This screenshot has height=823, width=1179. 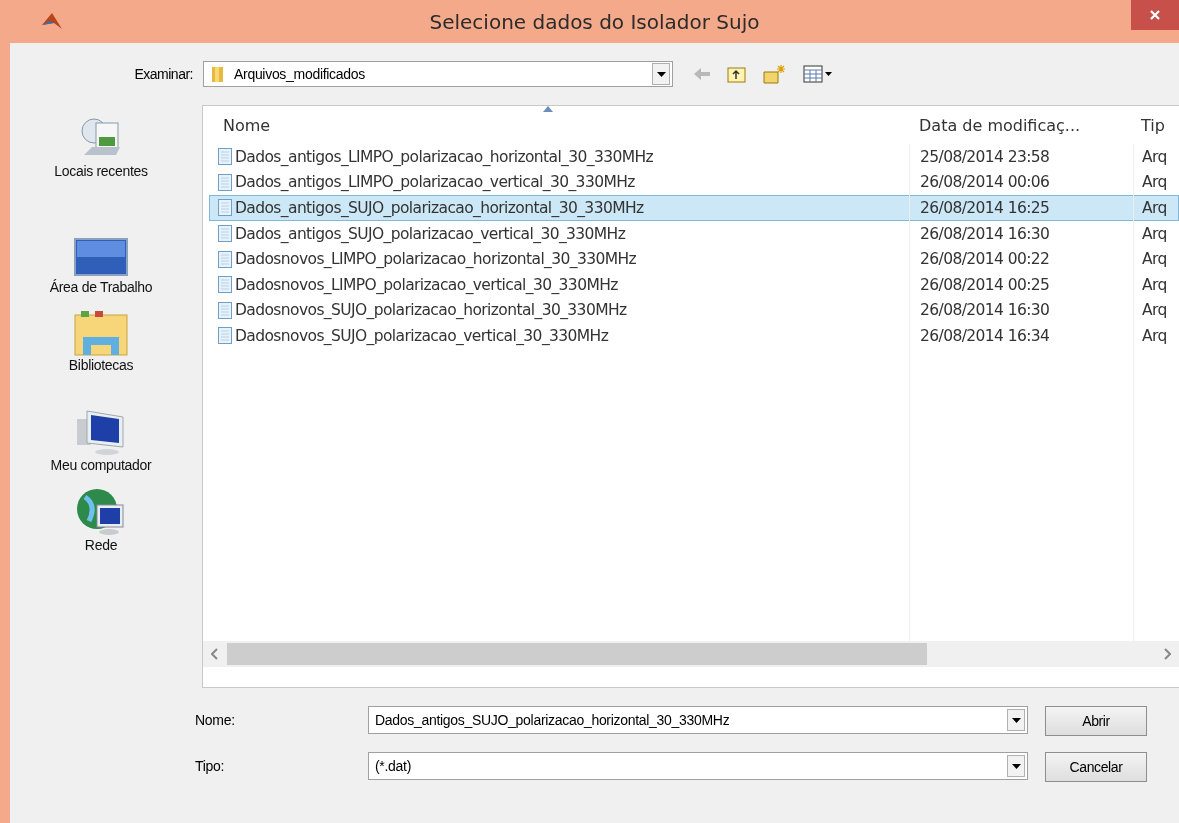 I want to click on places-item: Meu computador, so click(x=101, y=440).